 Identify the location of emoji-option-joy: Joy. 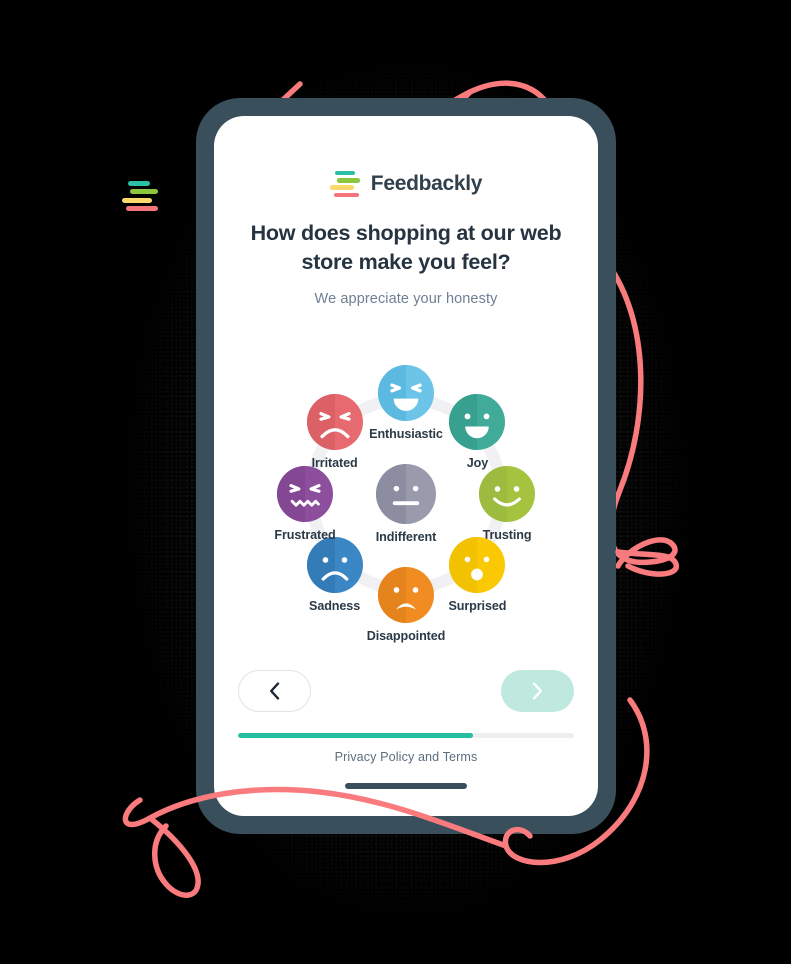
(477, 432).